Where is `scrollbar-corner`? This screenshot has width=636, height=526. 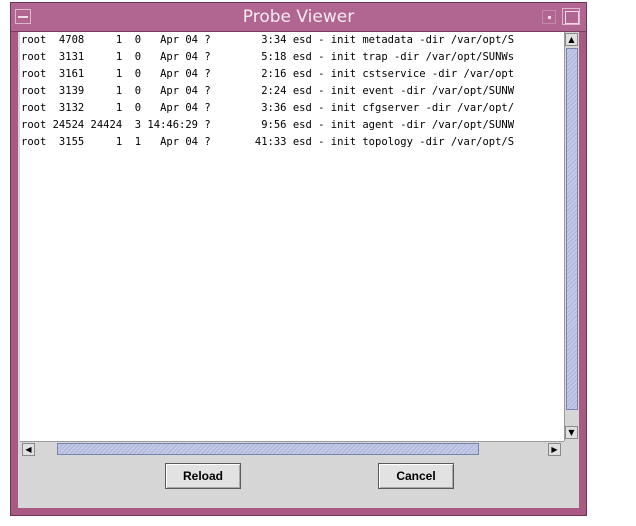
scrollbar-corner is located at coordinates (571, 449).